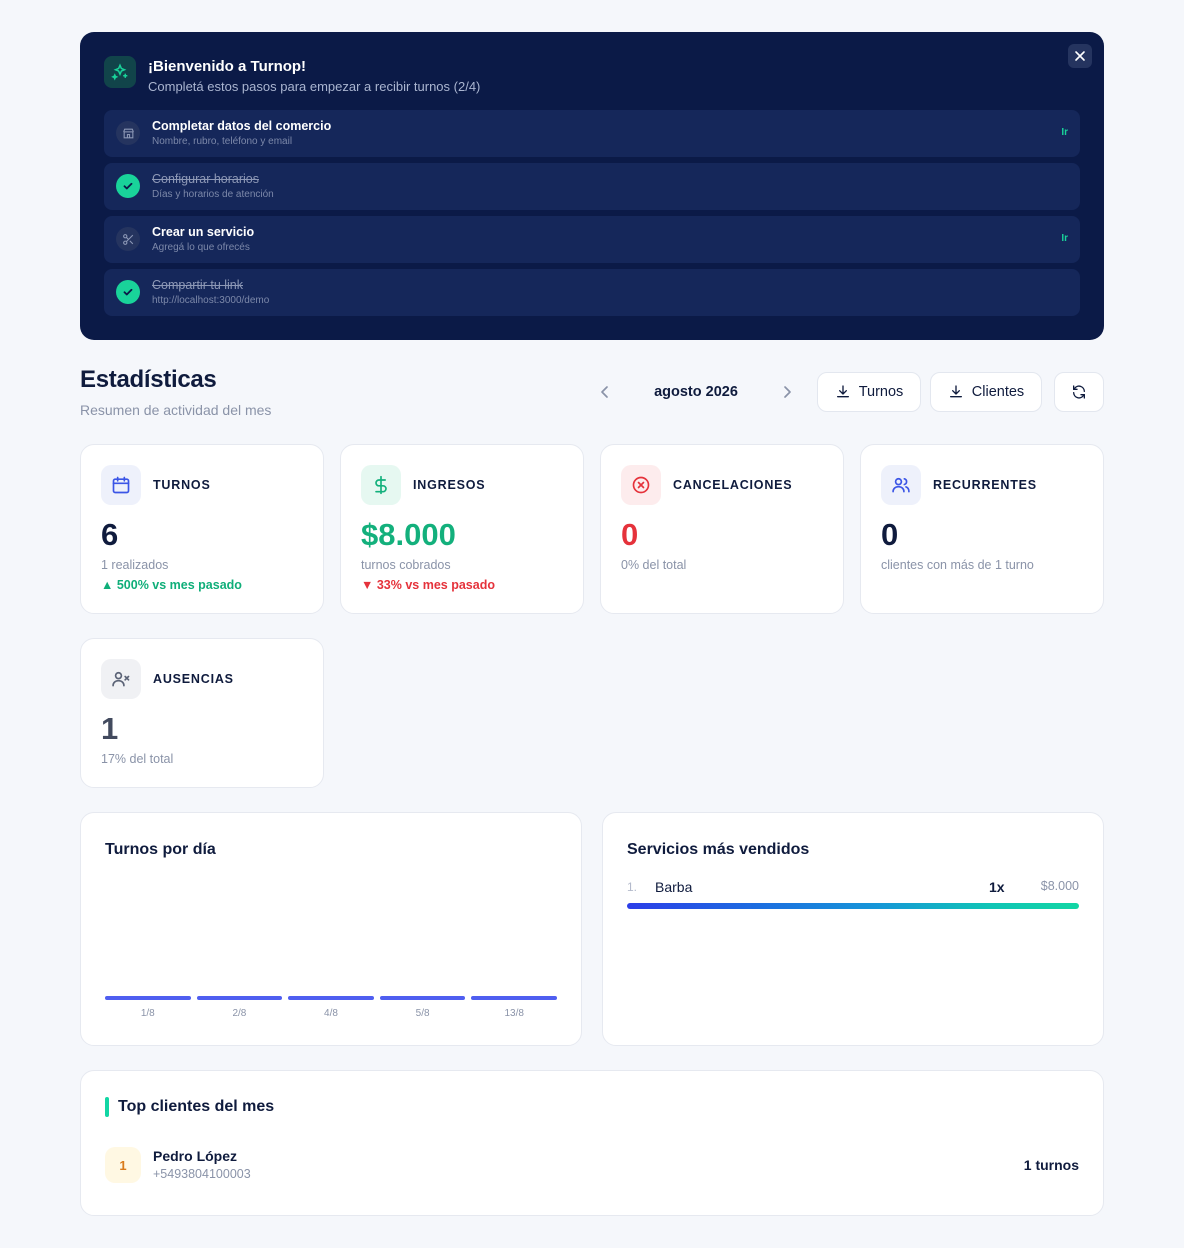 Image resolution: width=1184 pixels, height=1248 pixels. Describe the element at coordinates (1051, 1165) in the screenshot. I see `client-turnos-count: 1 turnos` at that location.